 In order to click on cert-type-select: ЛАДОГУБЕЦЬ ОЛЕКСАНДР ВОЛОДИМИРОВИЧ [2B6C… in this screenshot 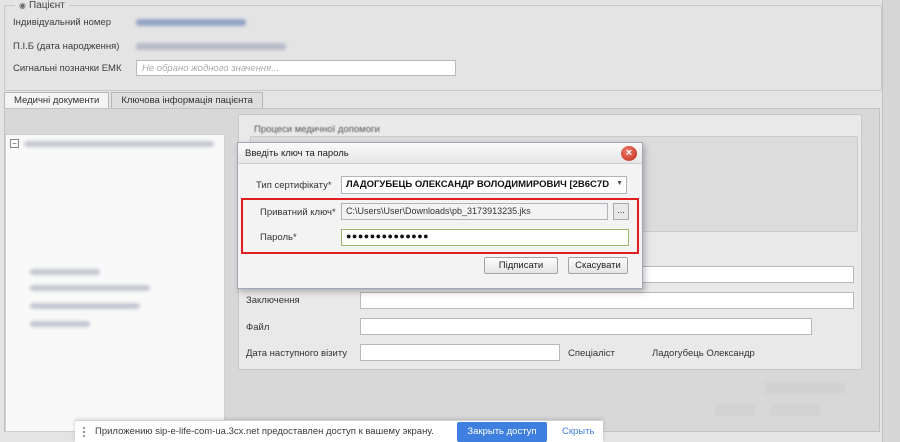, I will do `click(484, 185)`.